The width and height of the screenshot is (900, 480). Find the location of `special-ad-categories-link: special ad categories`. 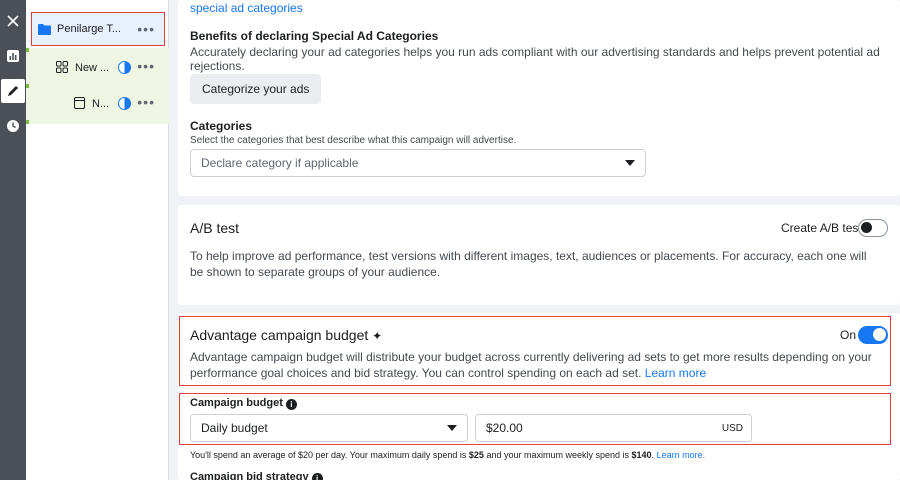

special-ad-categories-link: special ad categories is located at coordinates (246, 8).